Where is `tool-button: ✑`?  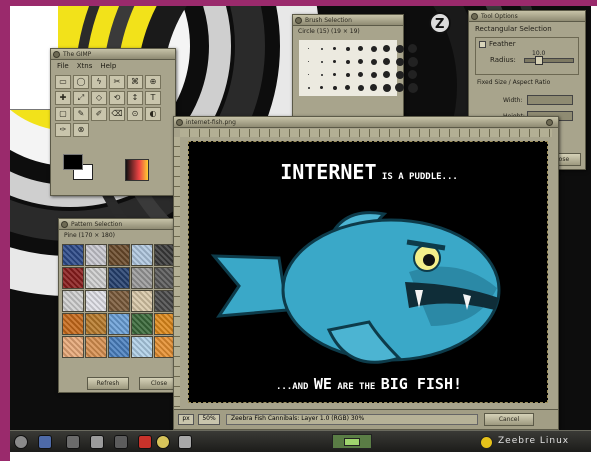
tool-button: ✑ is located at coordinates (63, 130).